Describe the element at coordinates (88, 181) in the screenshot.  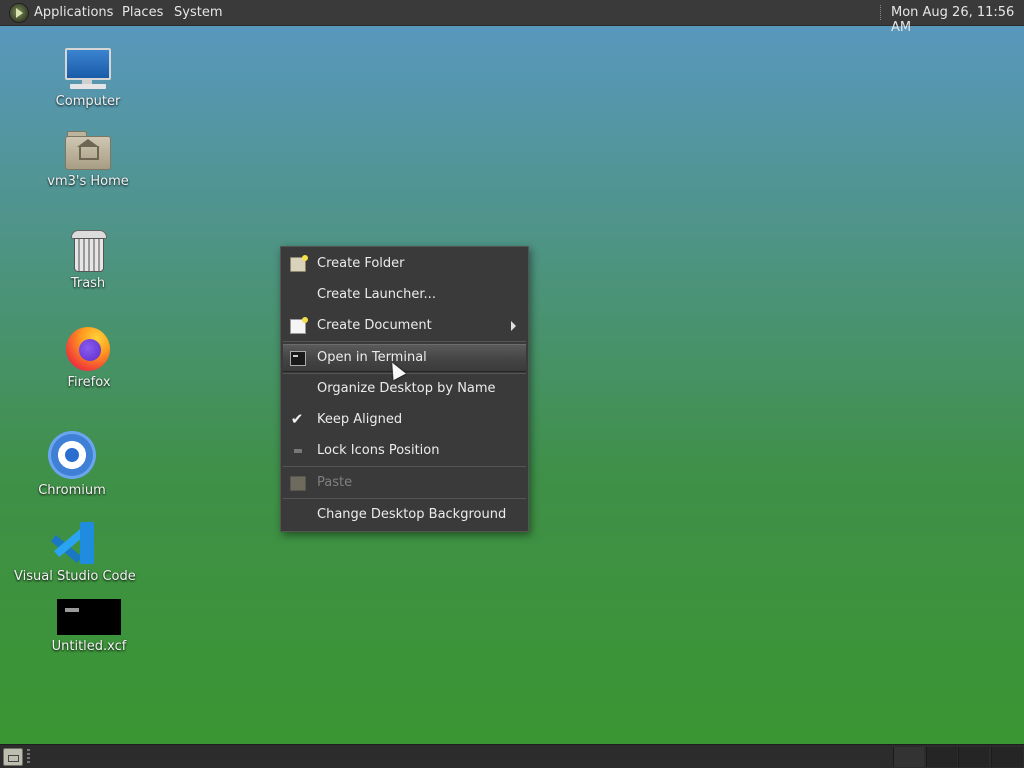
I see `desktop-icon-label: vm3's Home` at that location.